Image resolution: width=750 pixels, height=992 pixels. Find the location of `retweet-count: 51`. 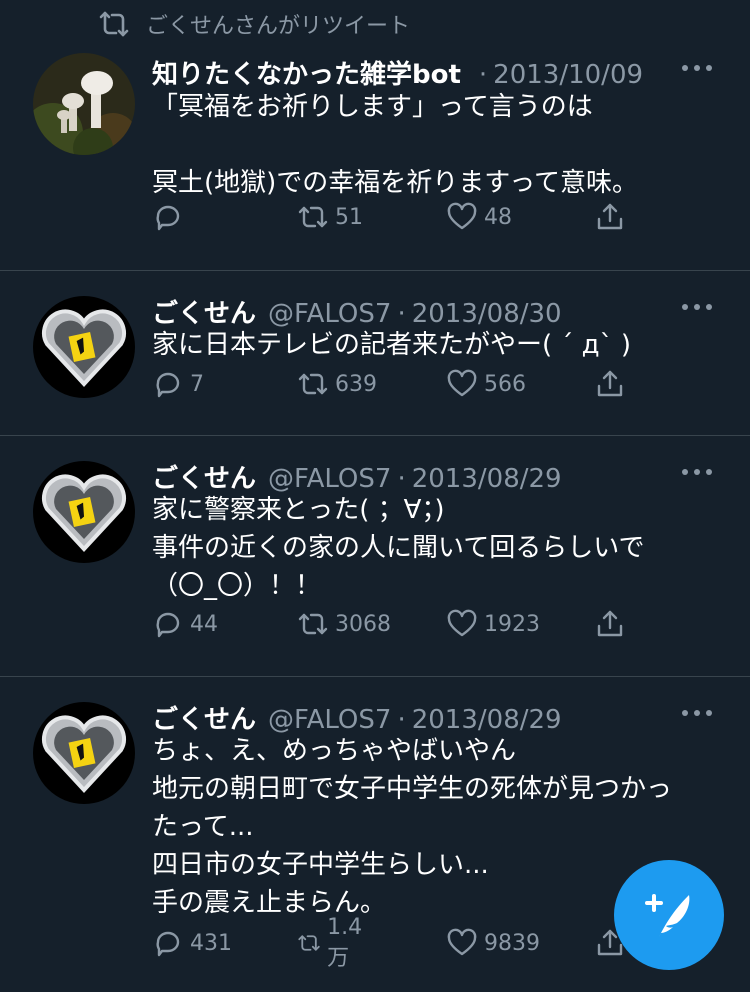

retweet-count: 51 is located at coordinates (349, 217).